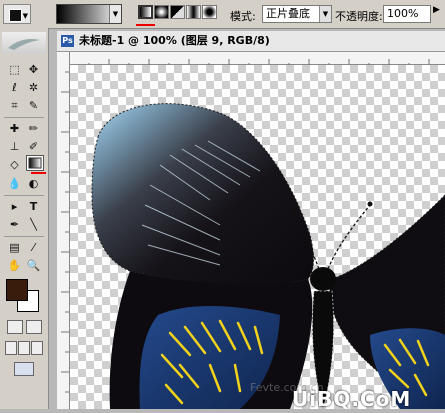 The height and width of the screenshot is (413, 445). I want to click on document-title: 未标题-1 @ 100% (图层 9, RGB/8), so click(174, 40).